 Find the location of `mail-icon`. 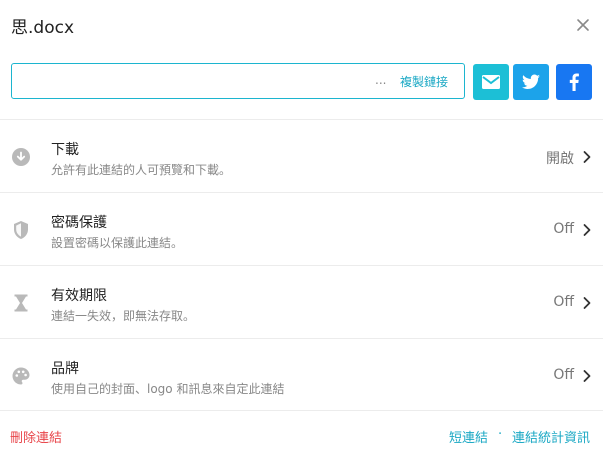

mail-icon is located at coordinates (491, 82).